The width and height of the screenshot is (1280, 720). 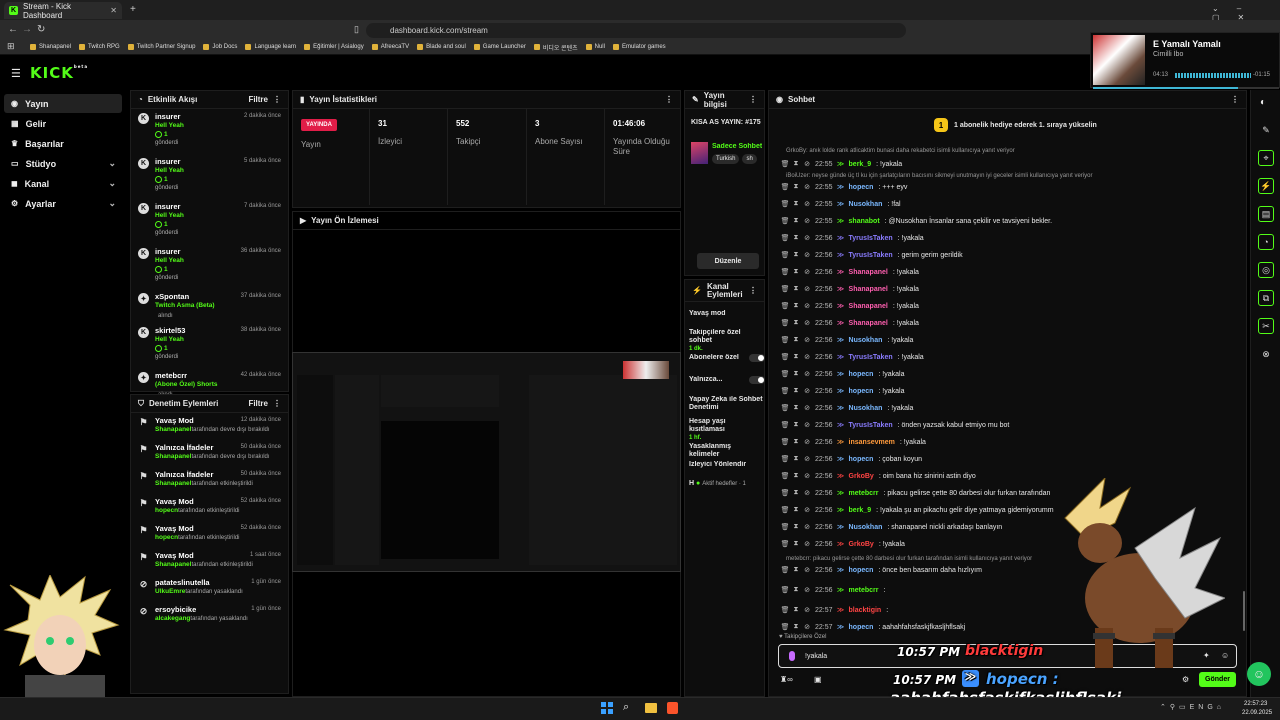 What do you see at coordinates (737, 146) in the screenshot?
I see `category-name: Sadece Sohbet` at bounding box center [737, 146].